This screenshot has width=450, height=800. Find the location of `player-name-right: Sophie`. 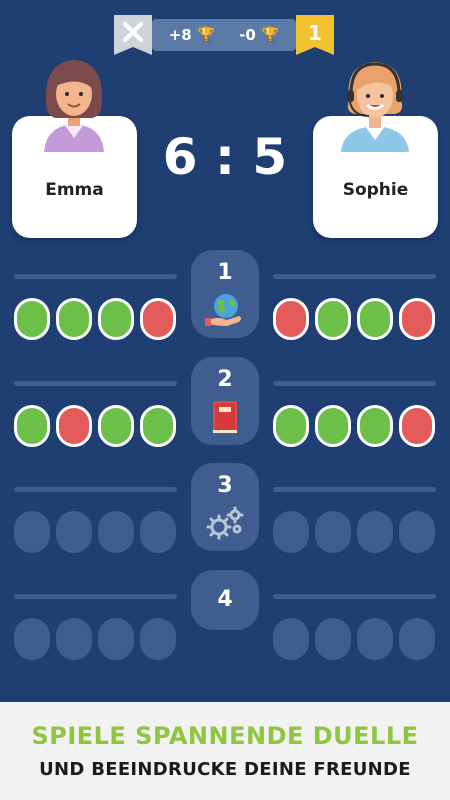

player-name-right: Sophie is located at coordinates (375, 190).